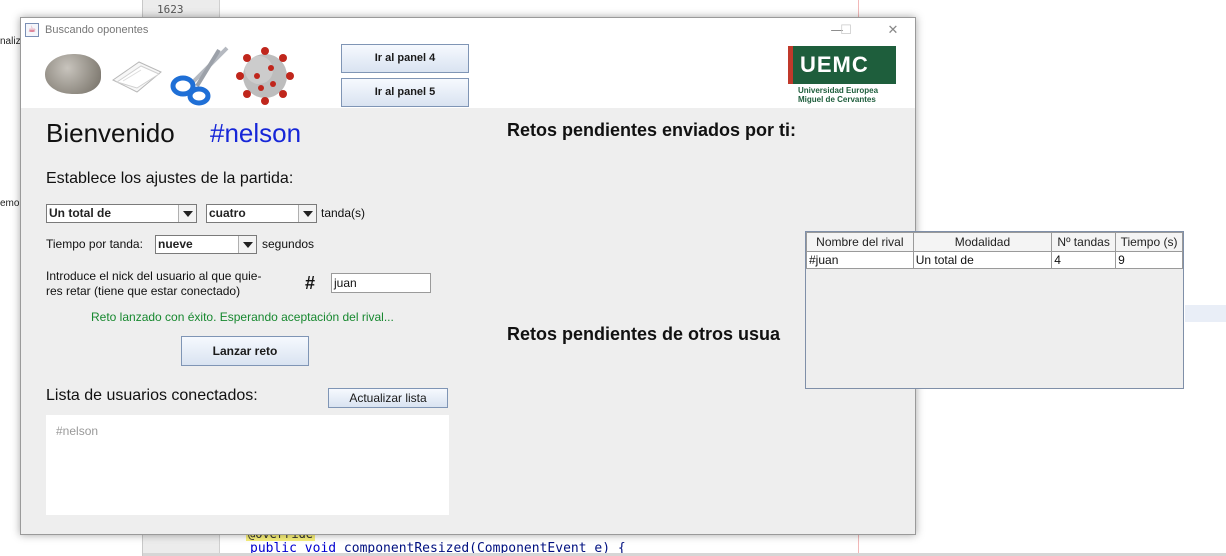  Describe the element at coordinates (175, 244) in the screenshot. I see `time-select-value: nueve` at that location.